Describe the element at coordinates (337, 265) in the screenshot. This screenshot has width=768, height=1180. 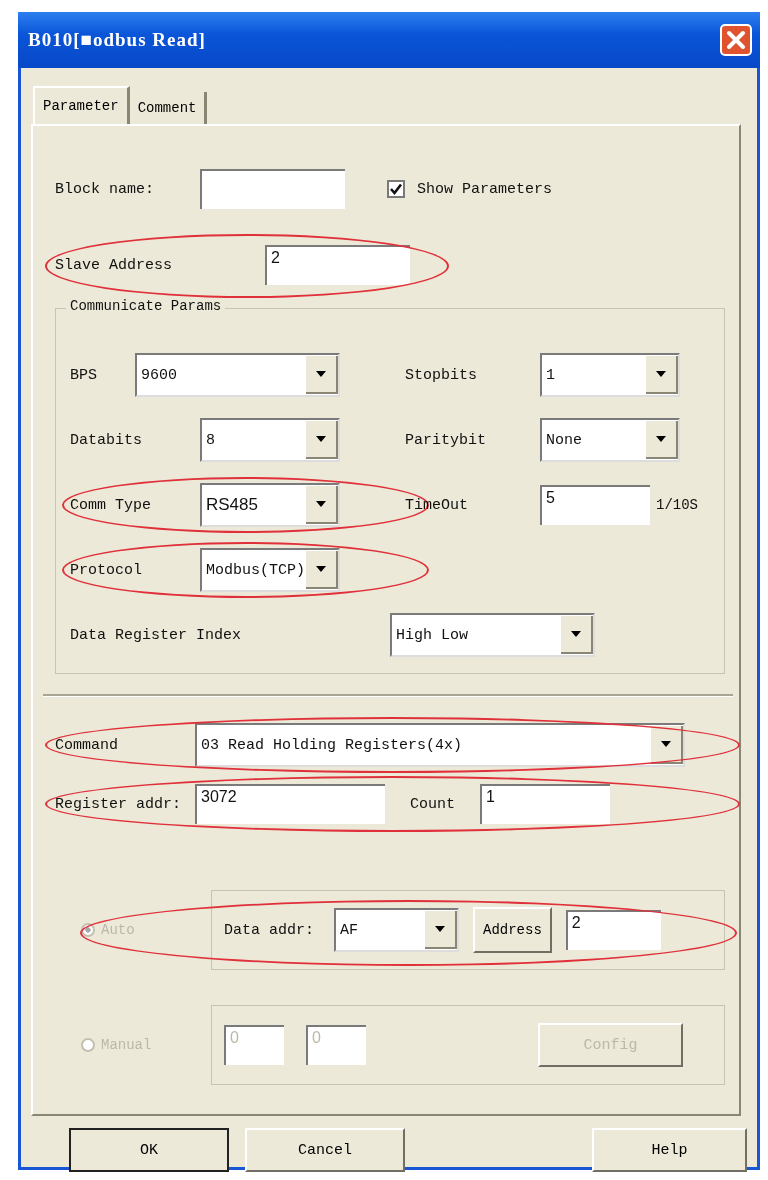
I see `slave-address-field: 2` at that location.